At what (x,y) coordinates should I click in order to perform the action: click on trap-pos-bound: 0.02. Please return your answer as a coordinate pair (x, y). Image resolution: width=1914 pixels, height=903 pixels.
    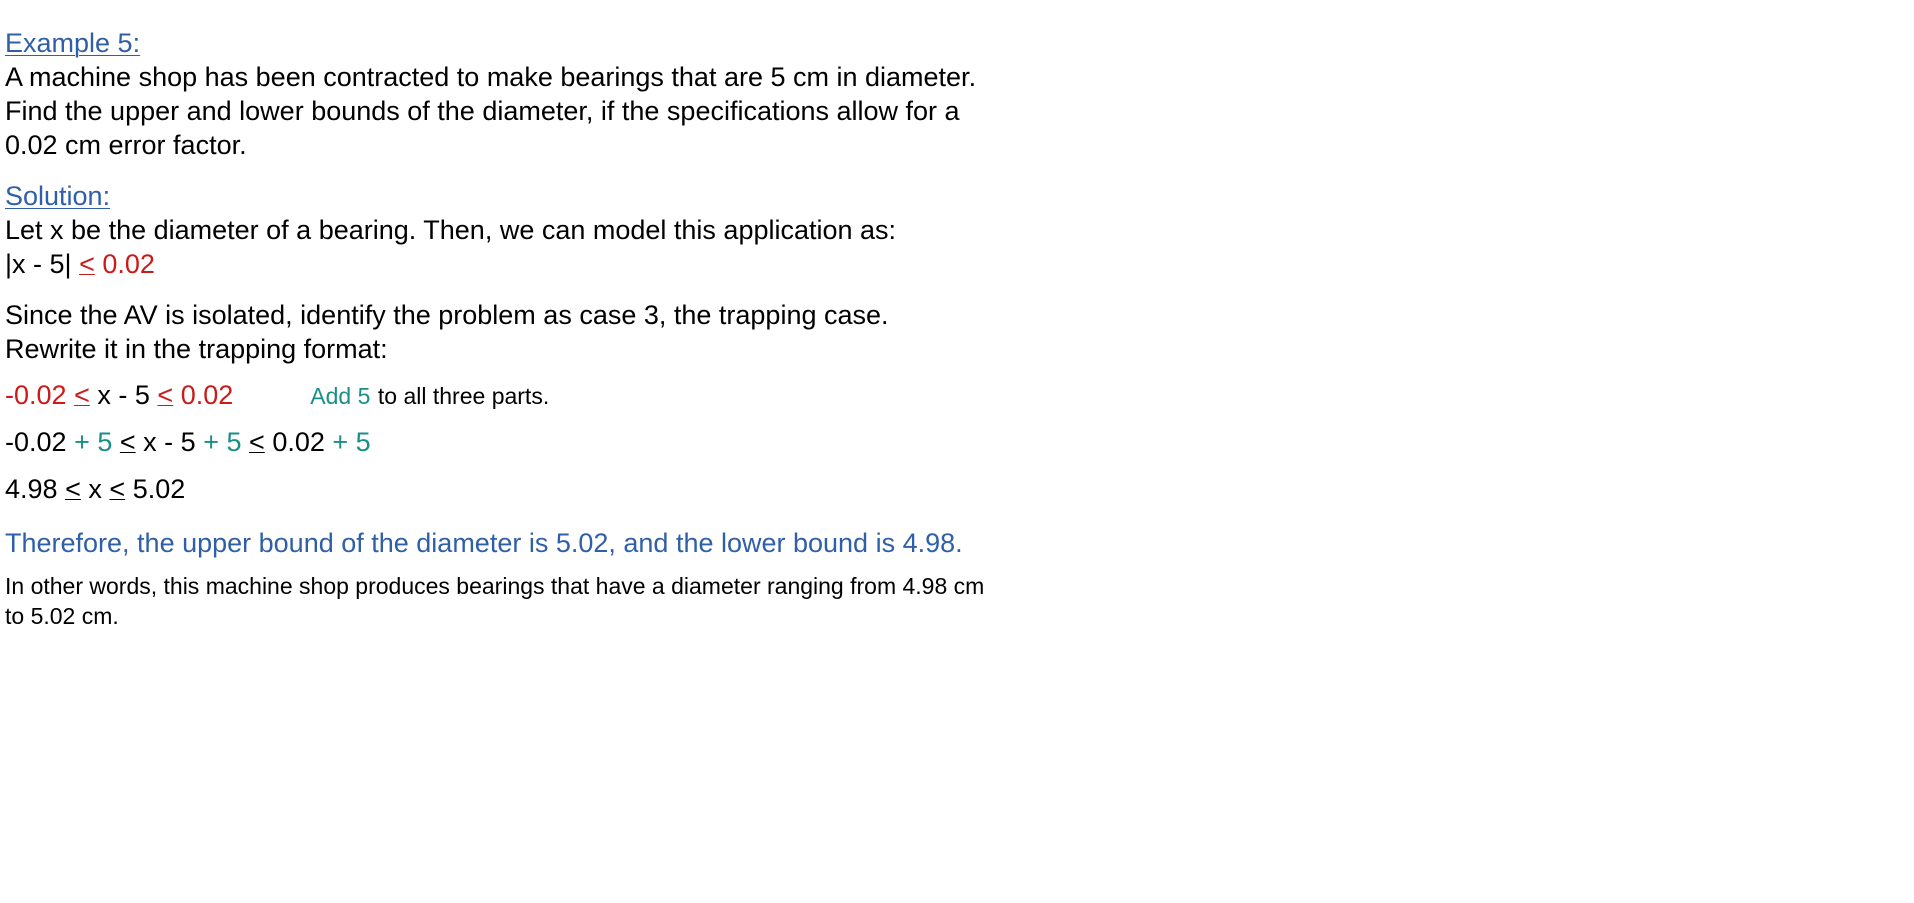
    Looking at the image, I should click on (207, 395).